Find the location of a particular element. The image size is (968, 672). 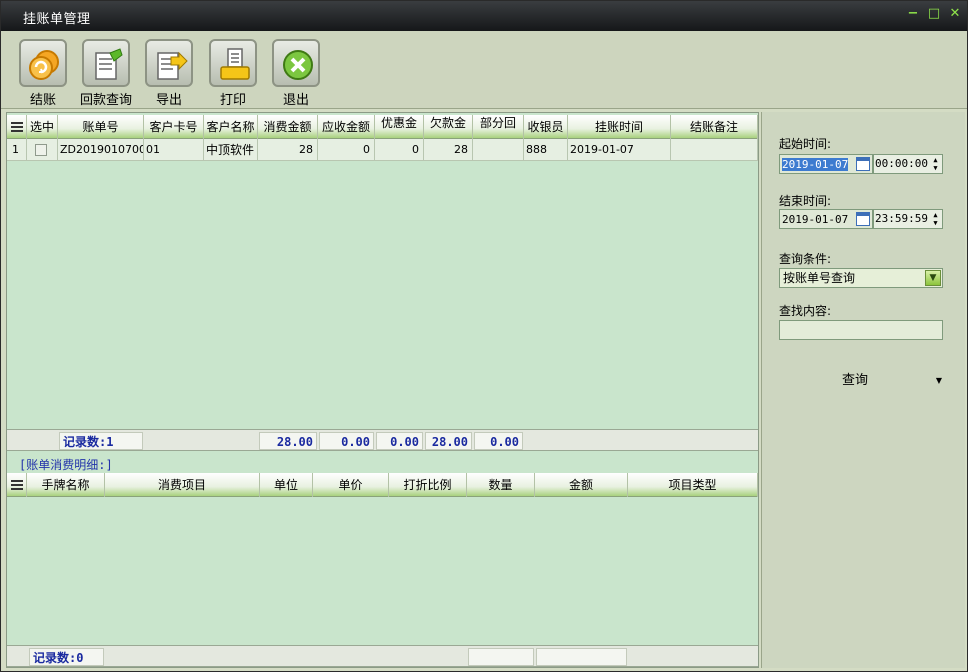

repayment-query-label: 回款查询 is located at coordinates (105, 100).